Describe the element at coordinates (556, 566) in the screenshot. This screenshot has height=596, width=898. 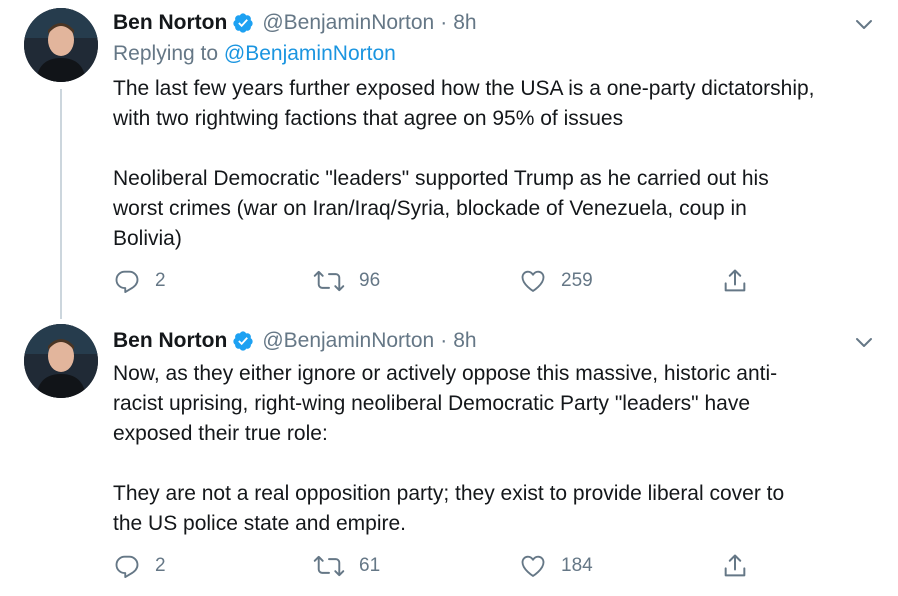
I see `like-button: 184` at that location.